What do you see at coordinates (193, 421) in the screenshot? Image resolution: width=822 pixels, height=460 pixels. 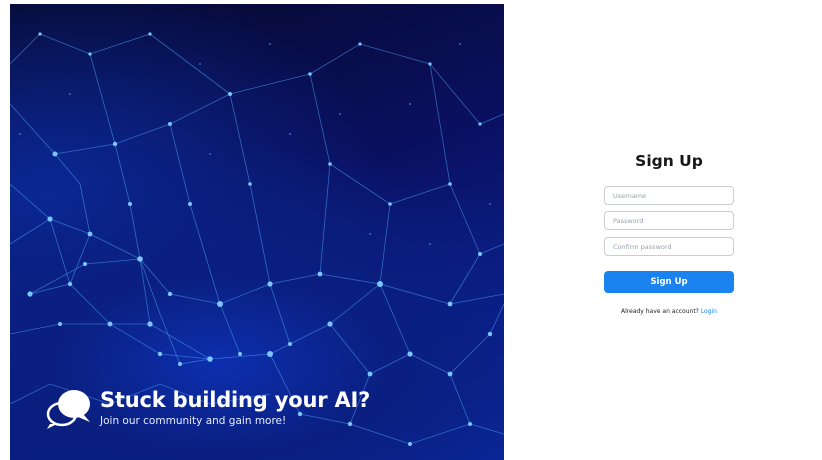 I see `hero-subtitle: Join our community and gain more!` at bounding box center [193, 421].